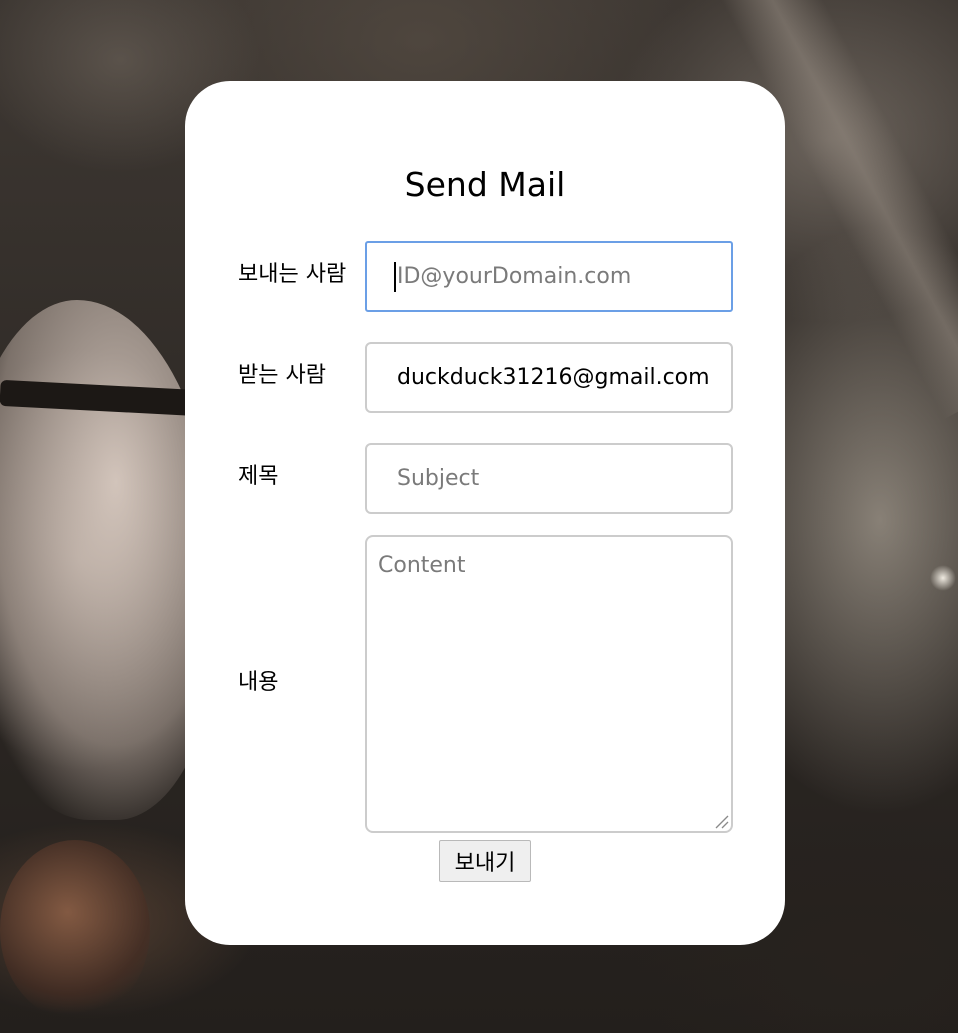 The image size is (958, 1033). I want to click on subject-input, so click(549, 478).